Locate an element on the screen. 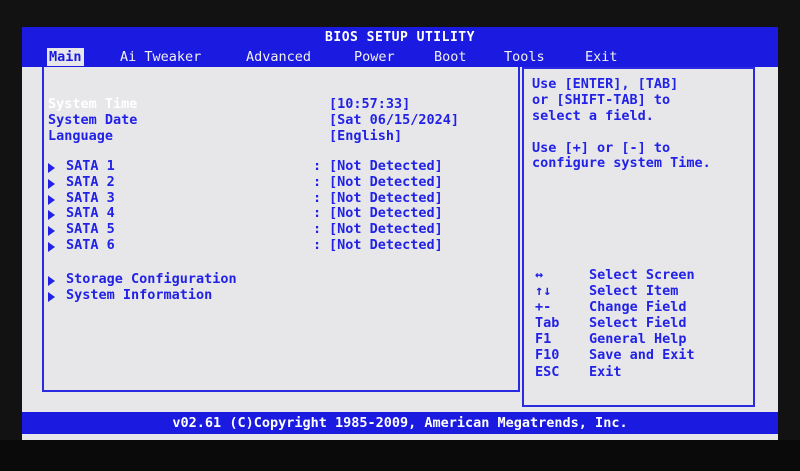 This screenshot has width=800, height=471. page-title: BIOS SETUP UTILITY is located at coordinates (400, 37).